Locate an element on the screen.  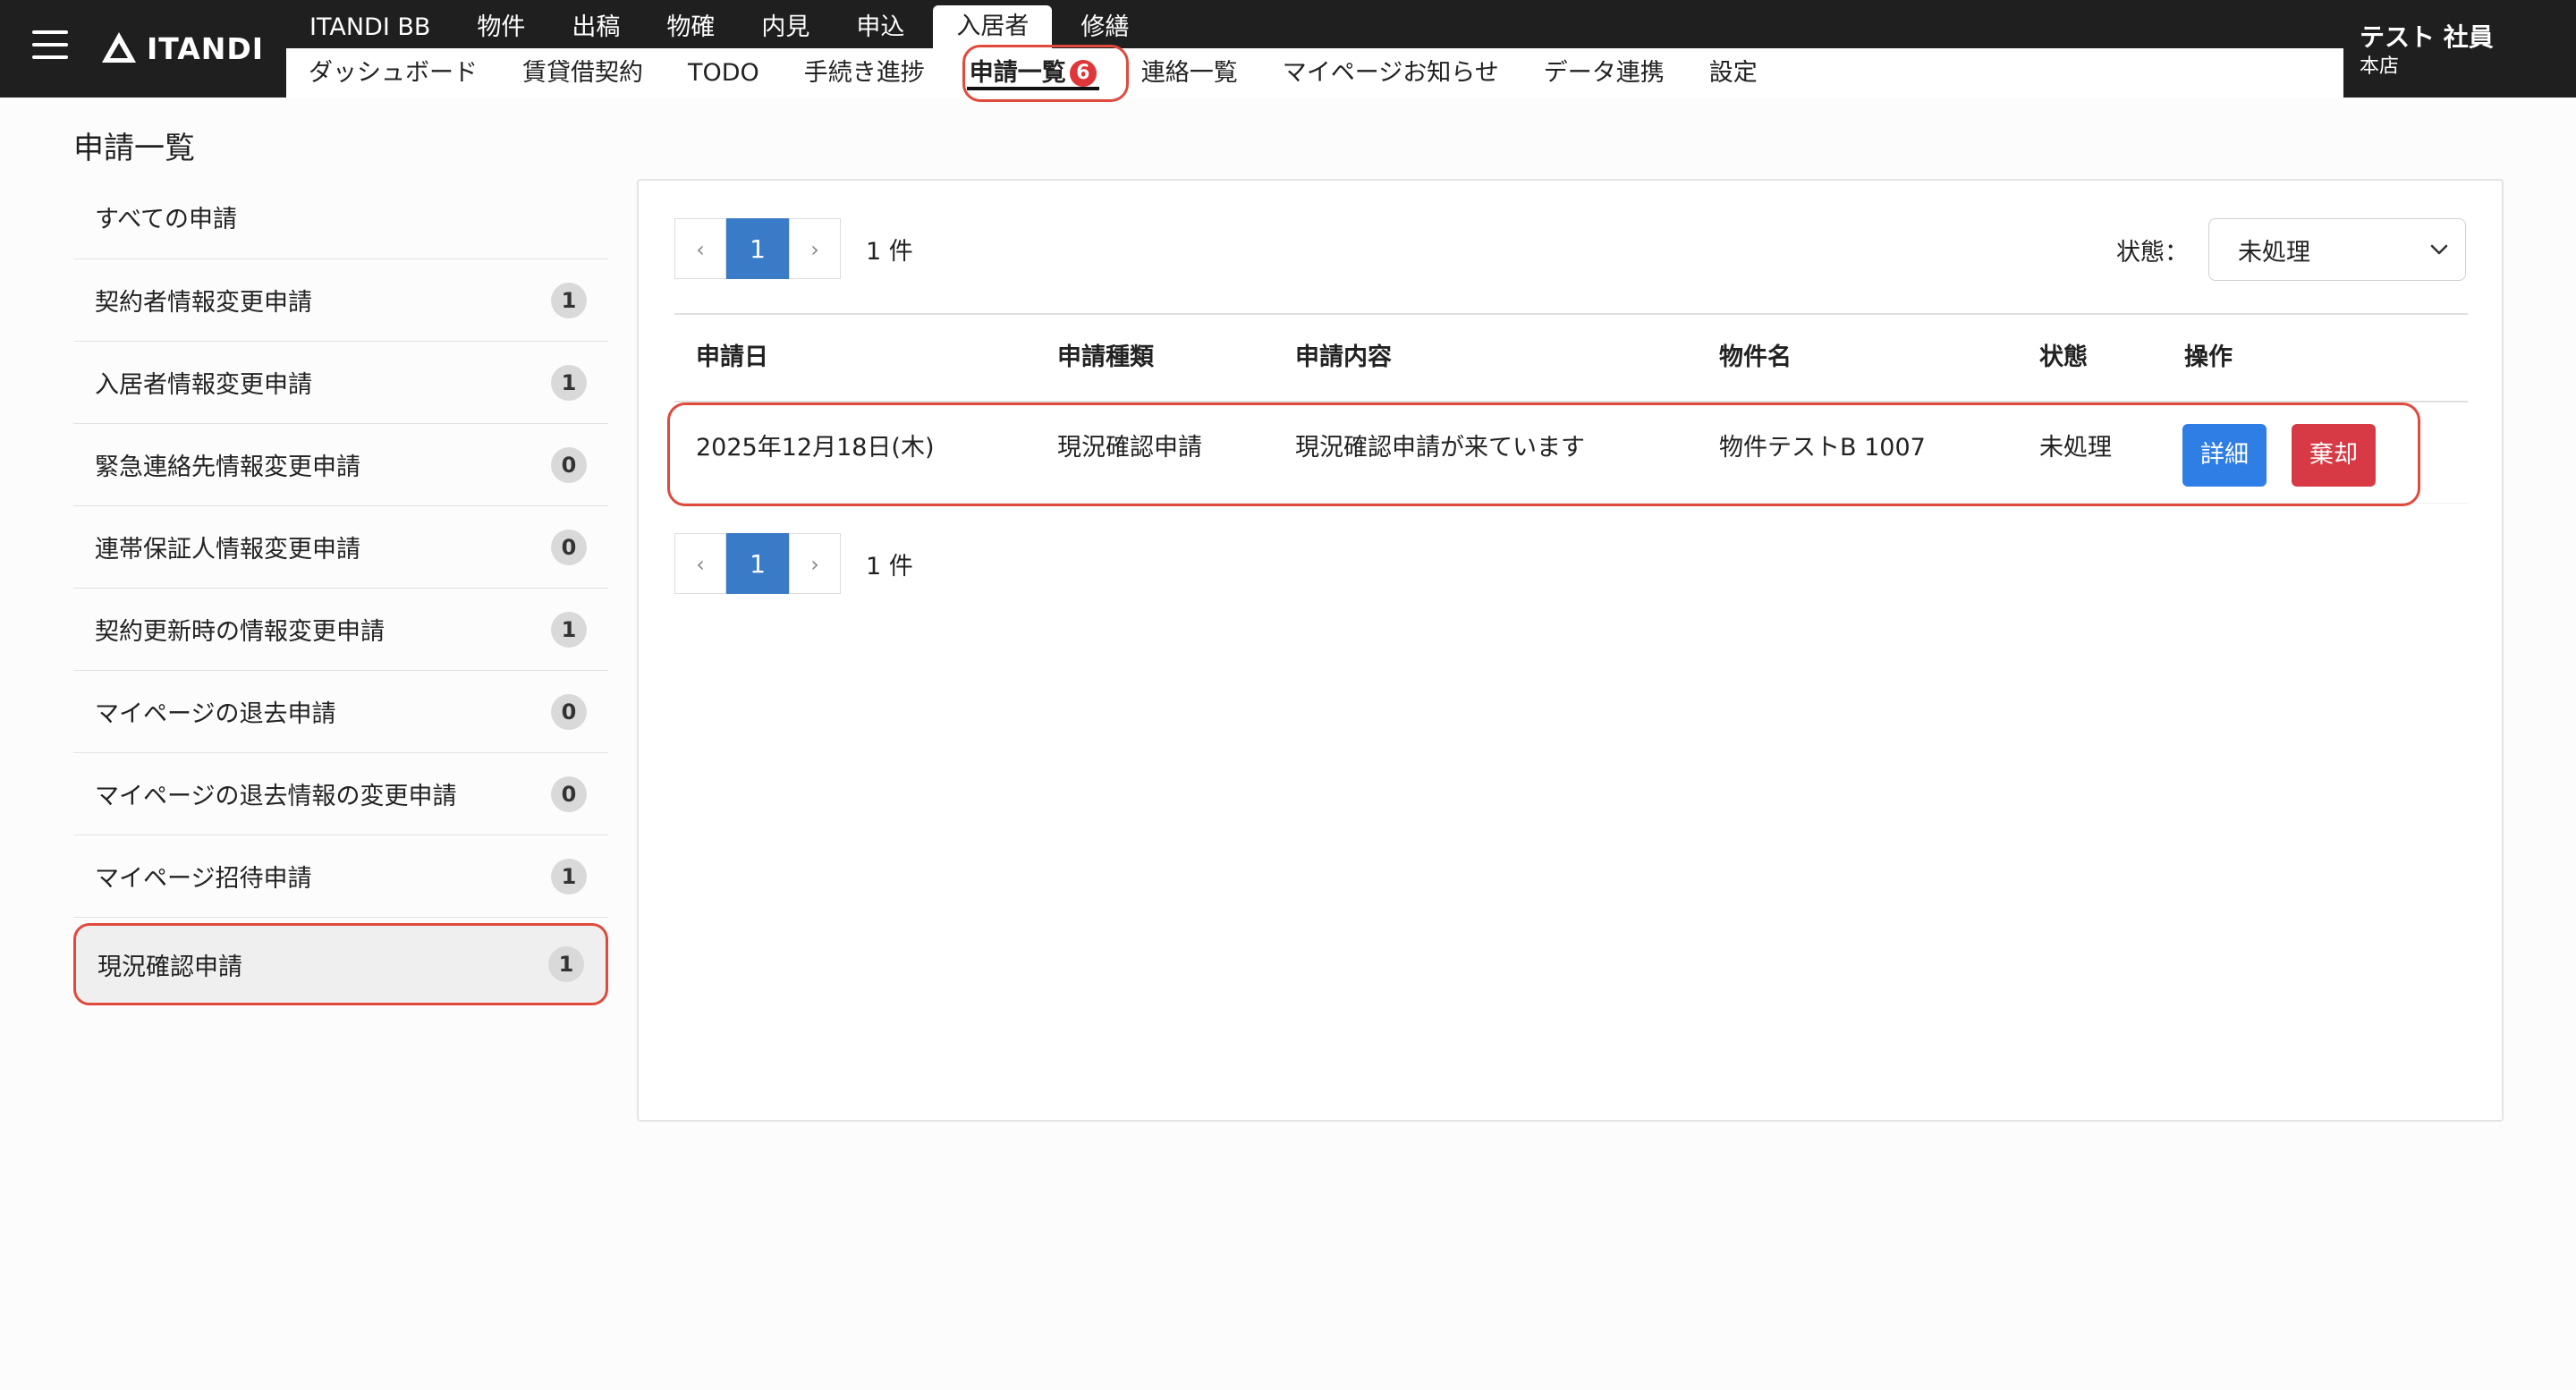
cell-content: 現況確認申請が来ています is located at coordinates (1440, 448).